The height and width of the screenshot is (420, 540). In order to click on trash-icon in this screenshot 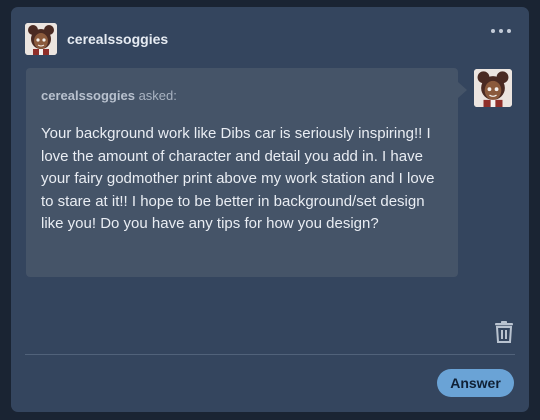, I will do `click(504, 334)`.